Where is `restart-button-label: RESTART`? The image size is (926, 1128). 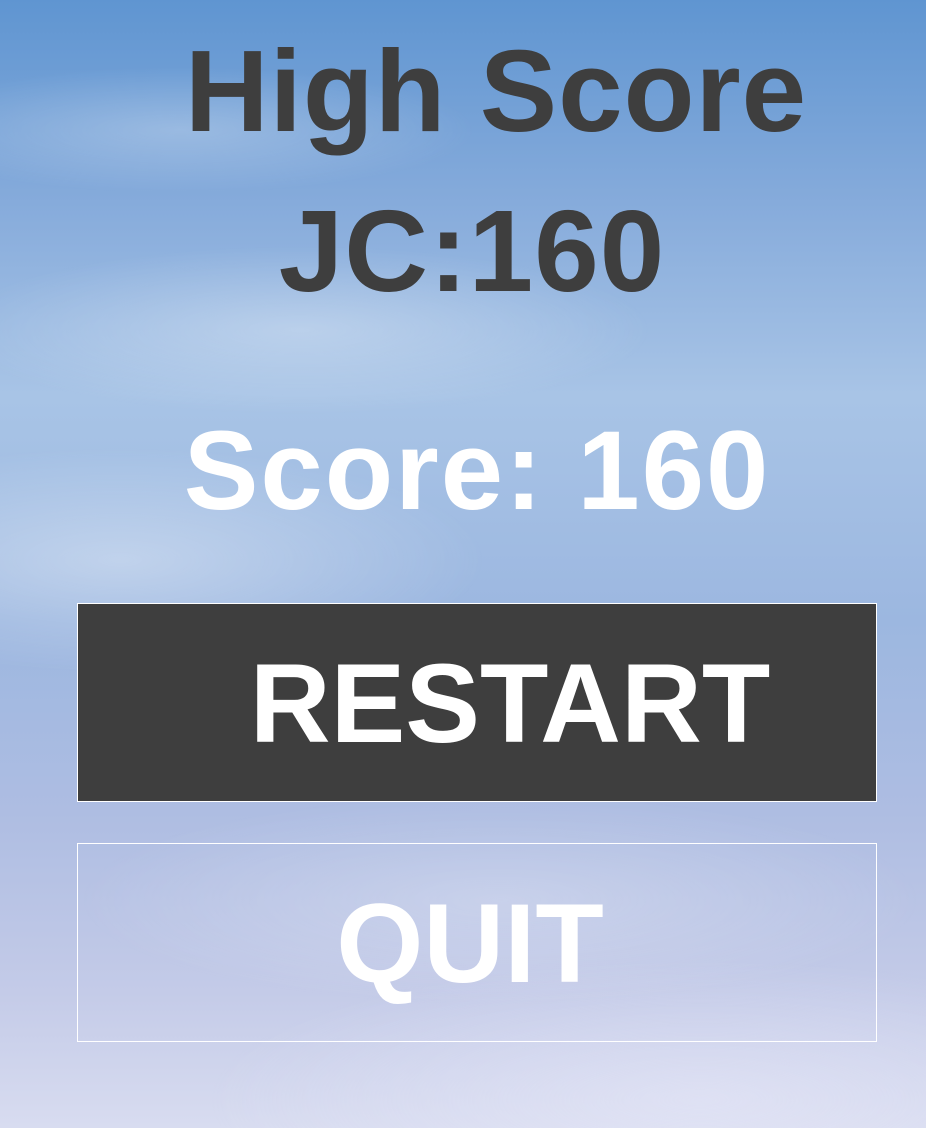
restart-button-label: RESTART is located at coordinates (510, 703).